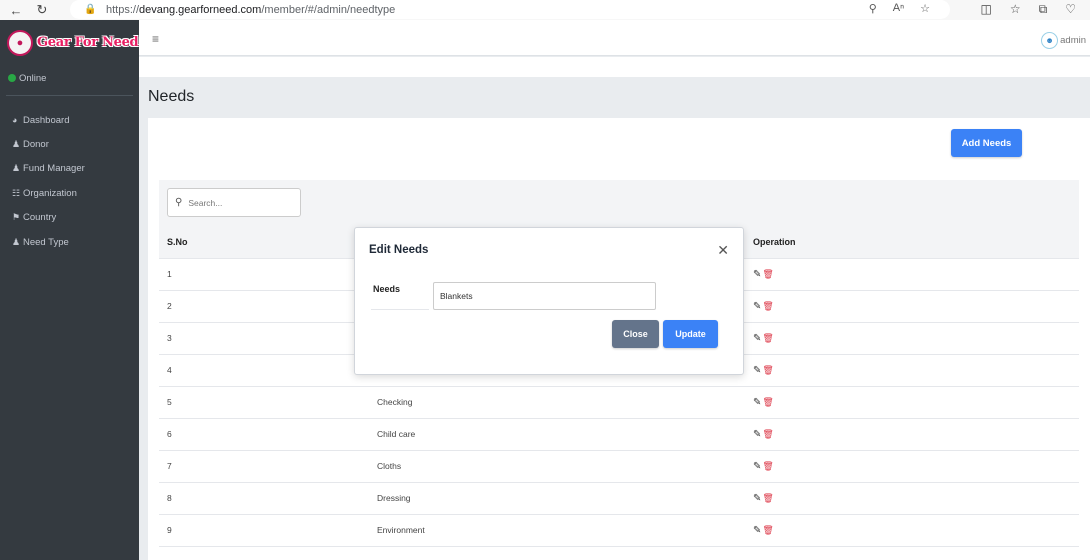 This screenshot has height=560, width=1090. Describe the element at coordinates (69, 144) in the screenshot. I see `sidebar-item-donor: ♟ Donor` at that location.